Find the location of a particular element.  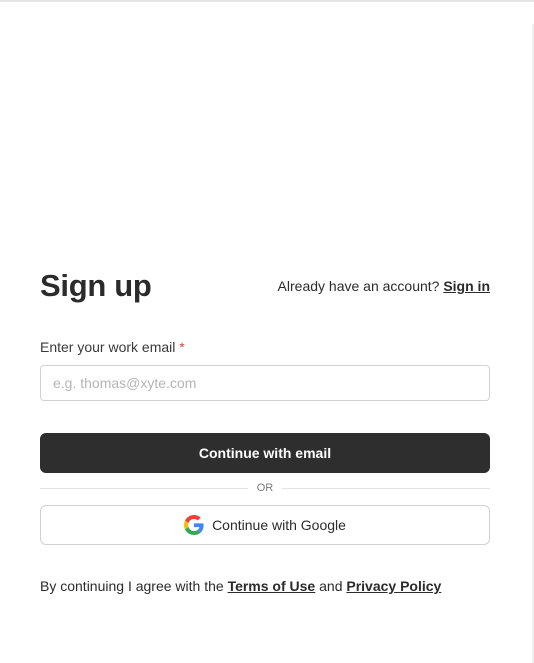

signin-link: Sign in is located at coordinates (466, 286).